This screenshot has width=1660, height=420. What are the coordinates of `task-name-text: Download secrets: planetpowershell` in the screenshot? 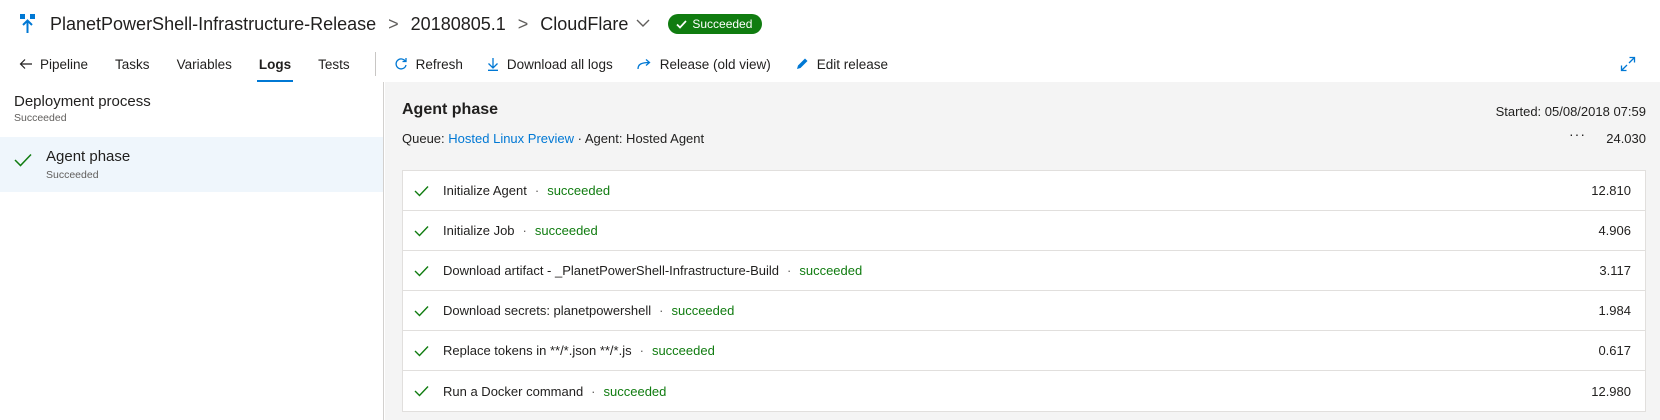 It's located at (547, 310).